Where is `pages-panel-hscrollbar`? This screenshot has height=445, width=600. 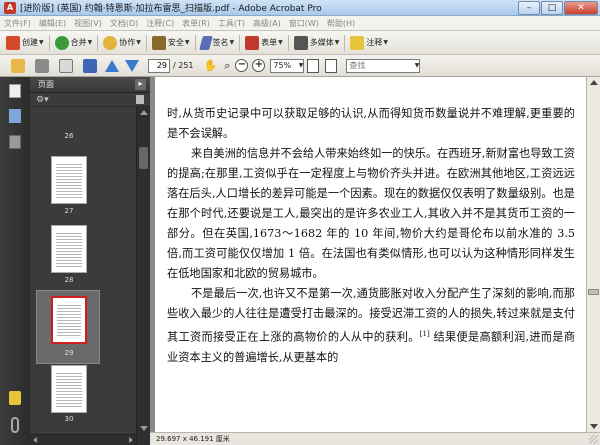 pages-panel-hscrollbar is located at coordinates (83, 439).